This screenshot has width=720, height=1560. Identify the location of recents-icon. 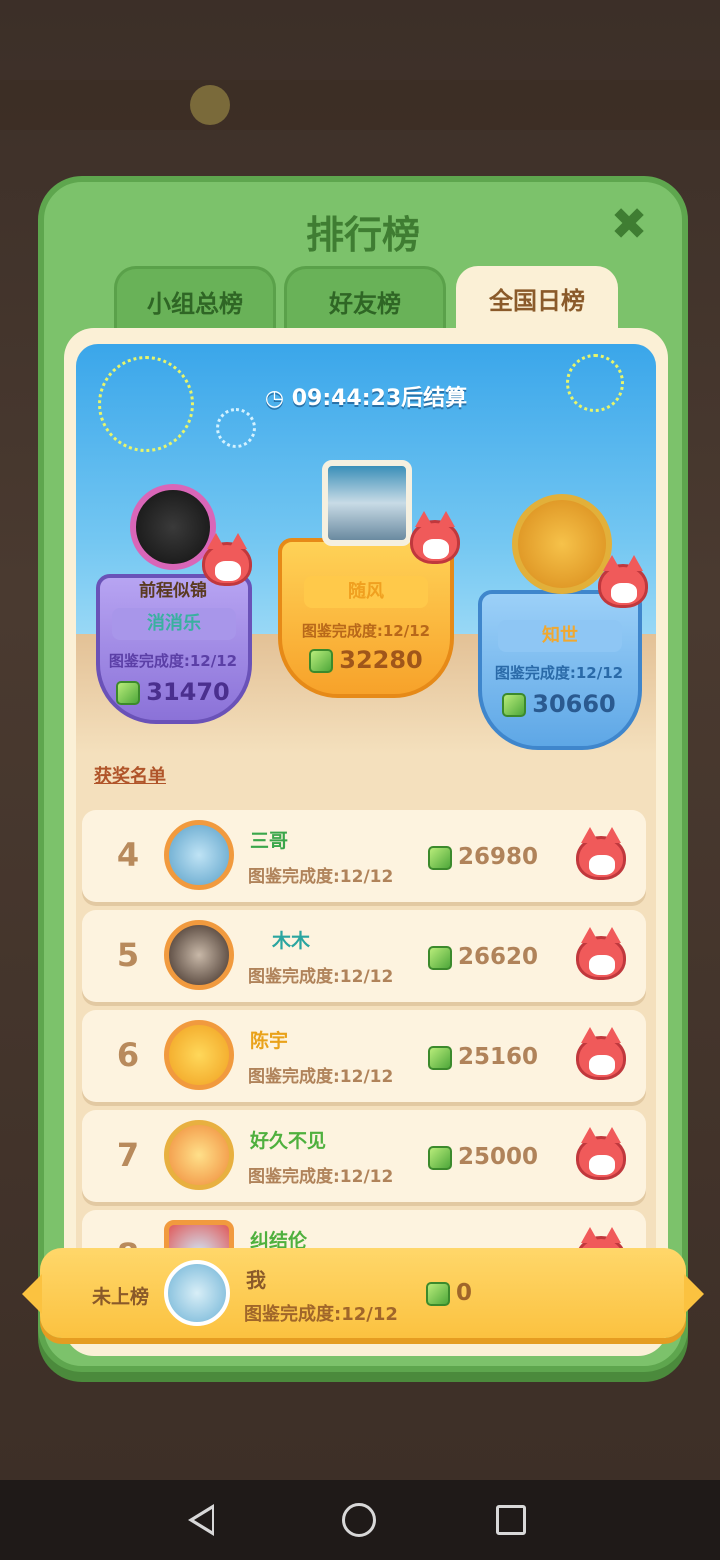
(511, 1520).